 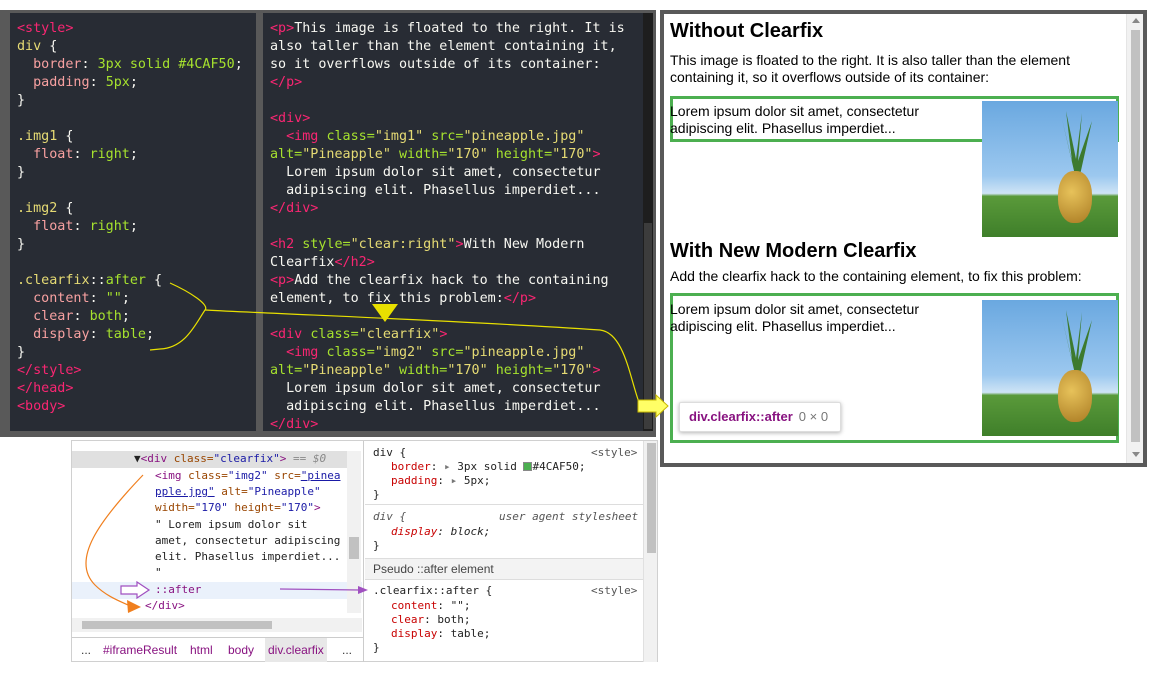 What do you see at coordinates (113, 298) in the screenshot?
I see `css-code-token: ""` at bounding box center [113, 298].